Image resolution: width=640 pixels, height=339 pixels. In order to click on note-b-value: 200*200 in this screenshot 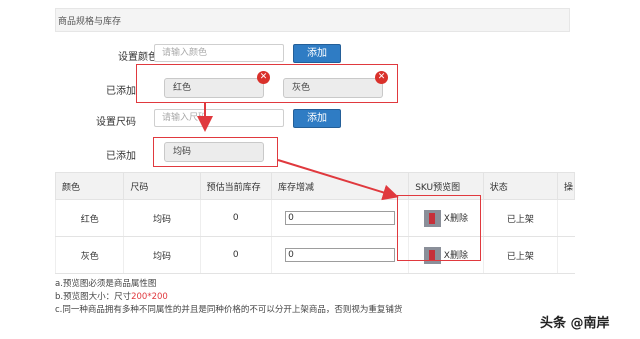, I will do `click(149, 297)`.